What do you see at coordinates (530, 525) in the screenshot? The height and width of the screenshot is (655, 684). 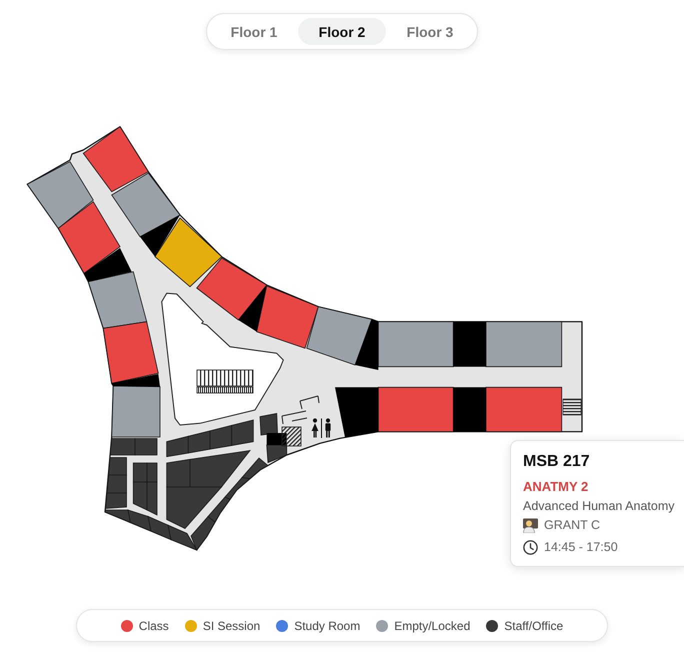 I see `teacher-icon` at bounding box center [530, 525].